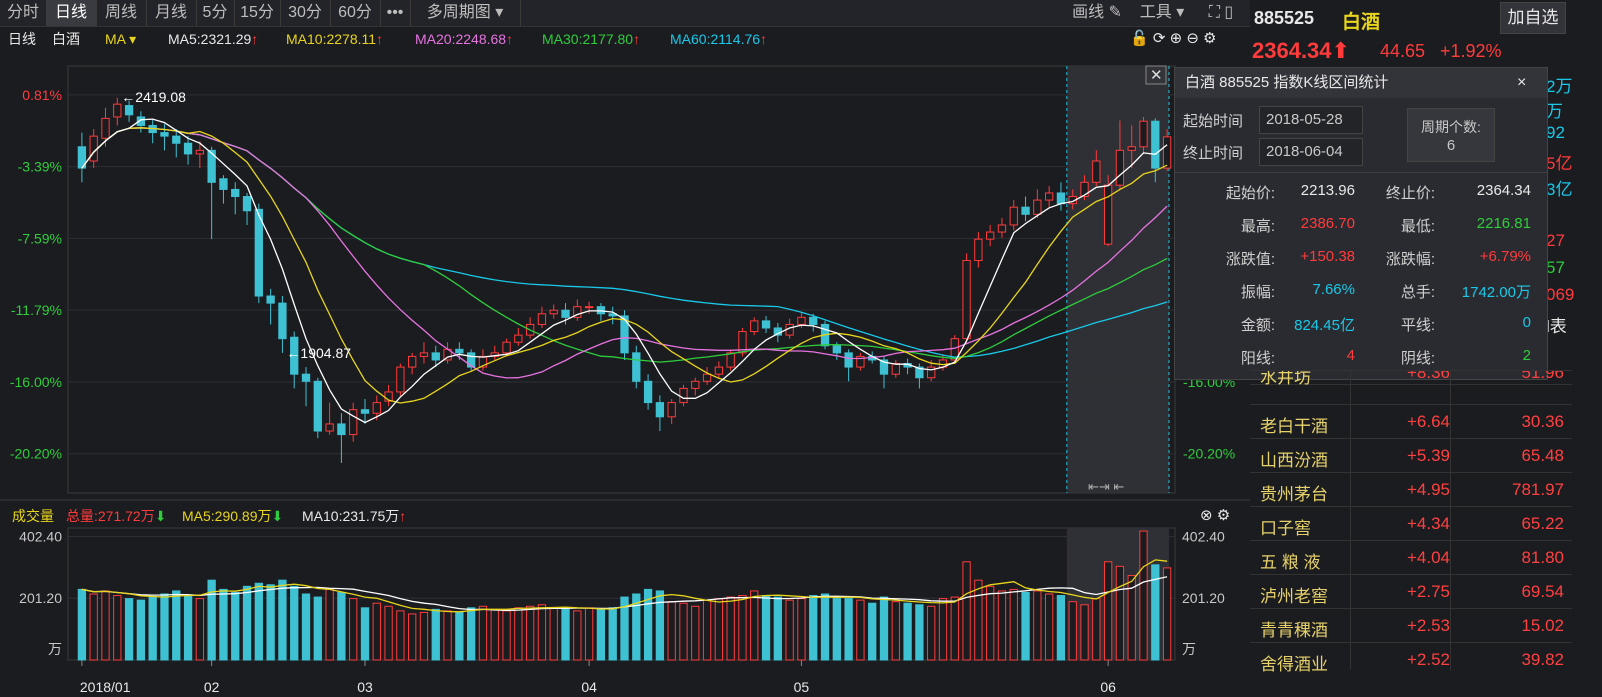 This screenshot has height=697, width=1602. I want to click on list-stock-change: +4.34, so click(1428, 523).